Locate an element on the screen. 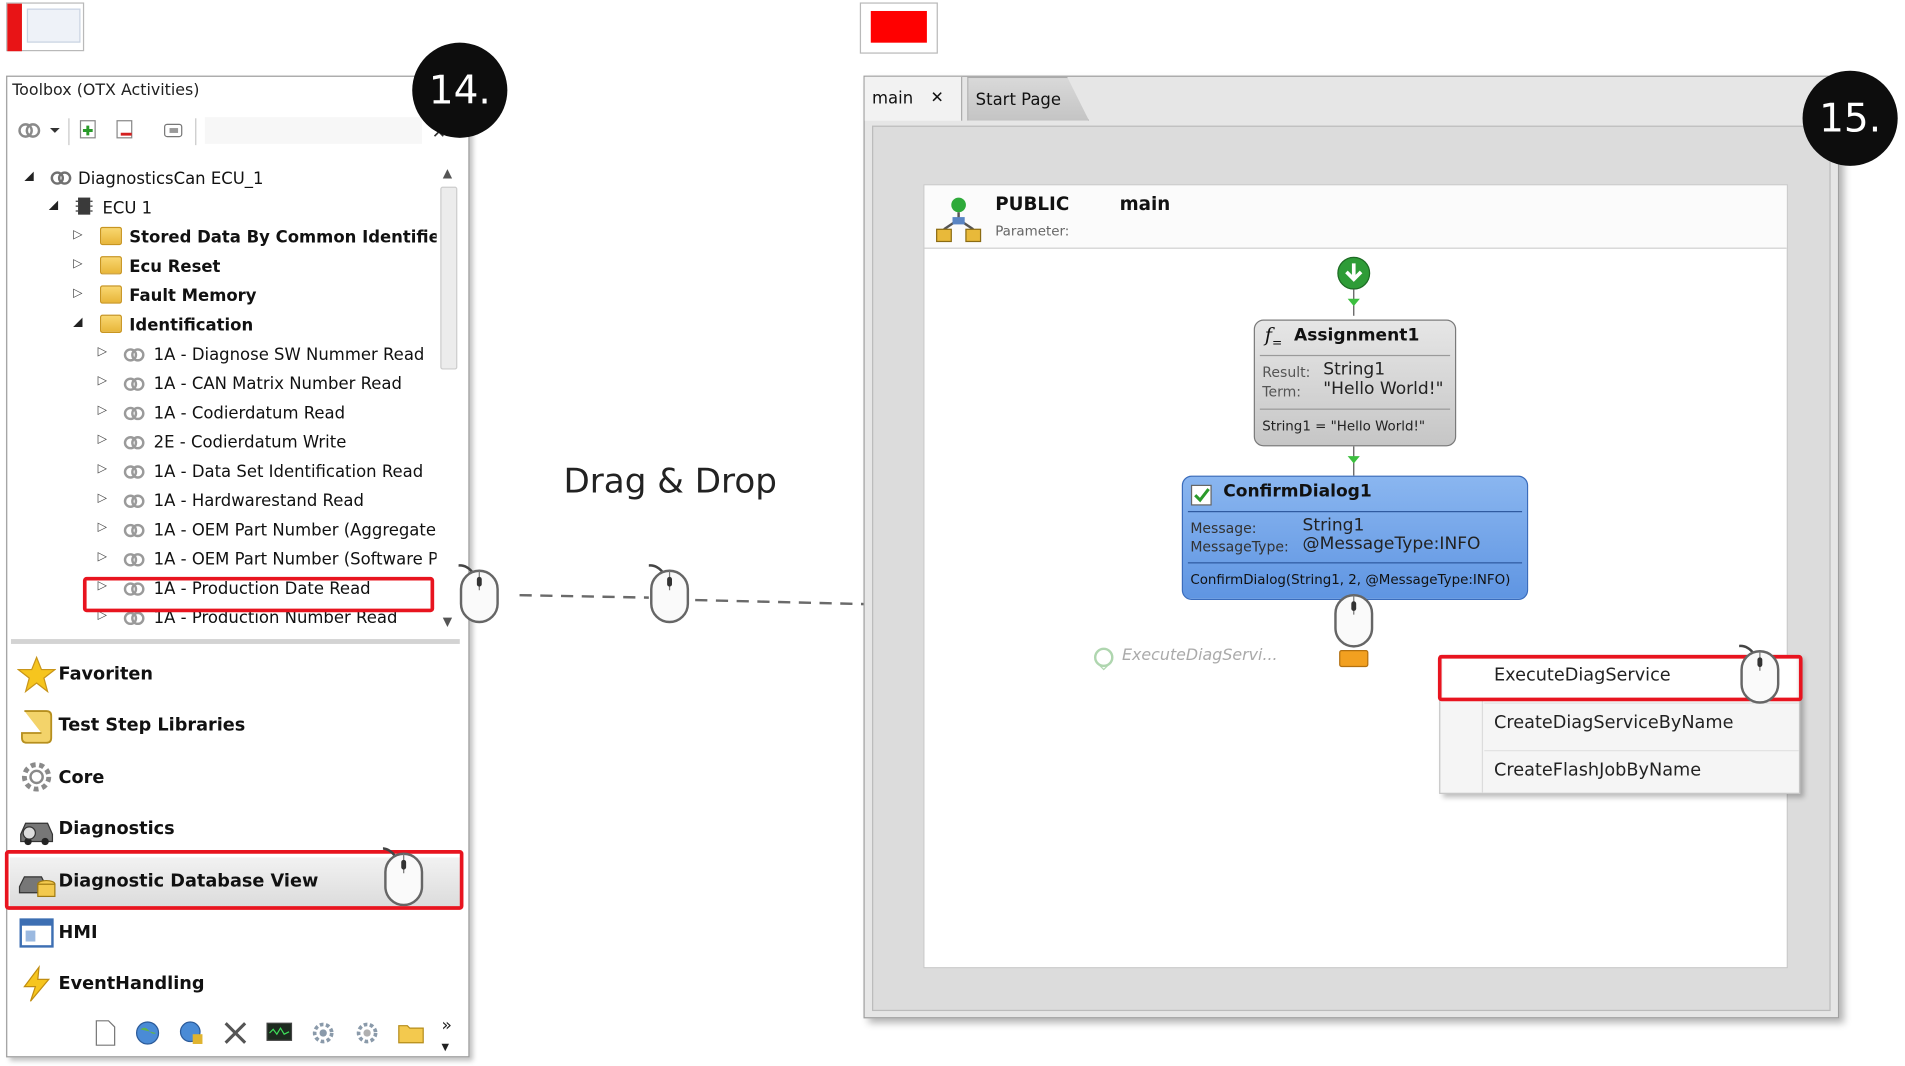 This screenshot has height=1066, width=1905. tree-item-service: 1A - Diagnose SW Nummer Read is located at coordinates (289, 354).